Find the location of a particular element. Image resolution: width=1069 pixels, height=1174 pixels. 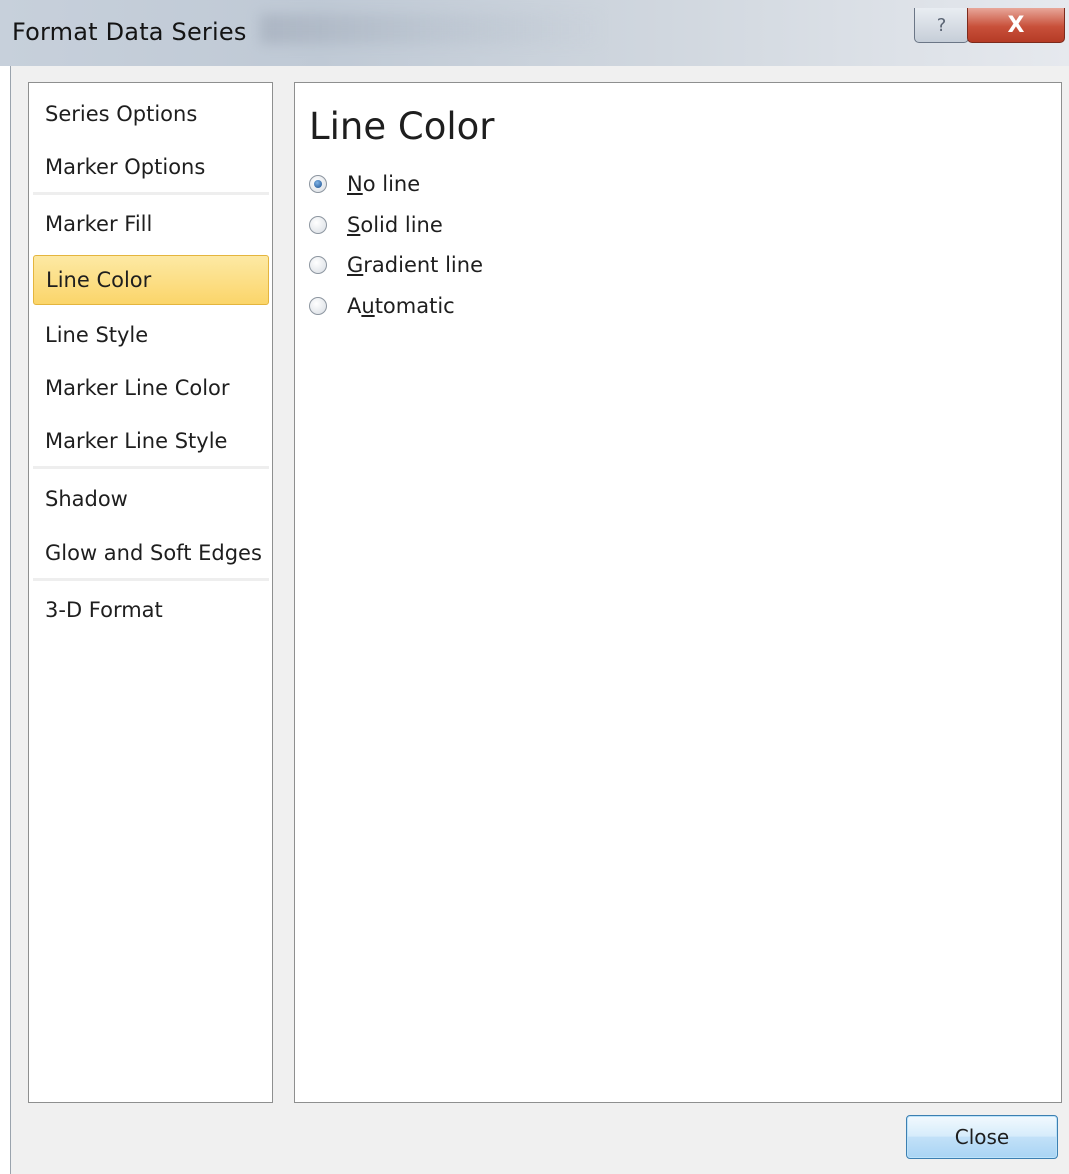

radio-automatic: Automatic is located at coordinates (382, 306).